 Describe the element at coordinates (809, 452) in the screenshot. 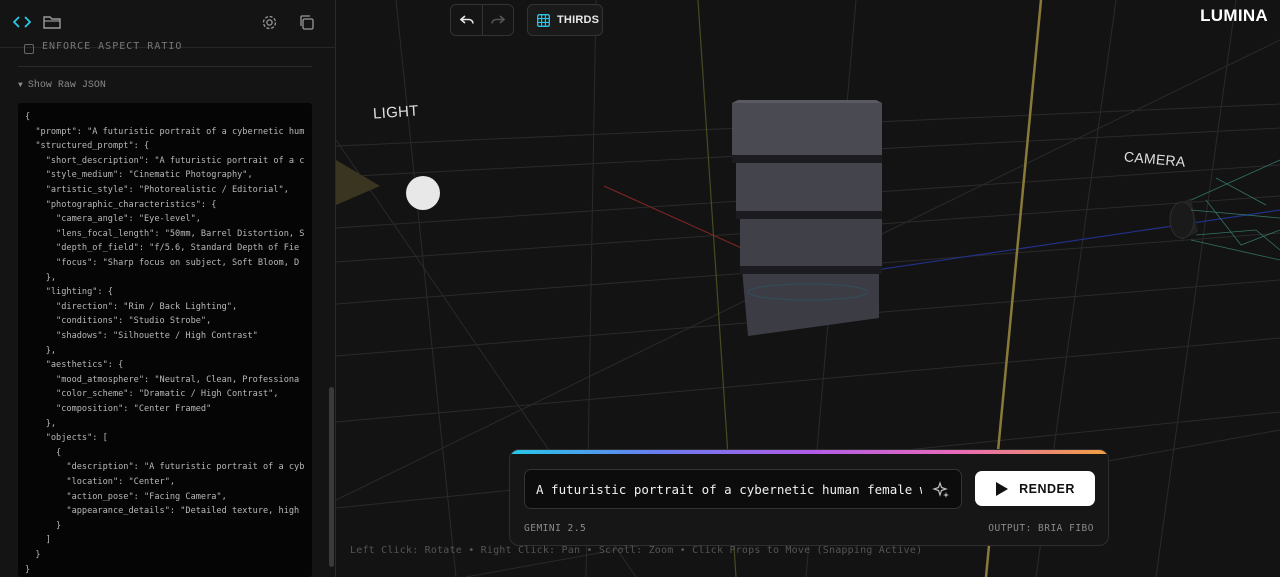

I see `prompt-gradient-bar` at that location.